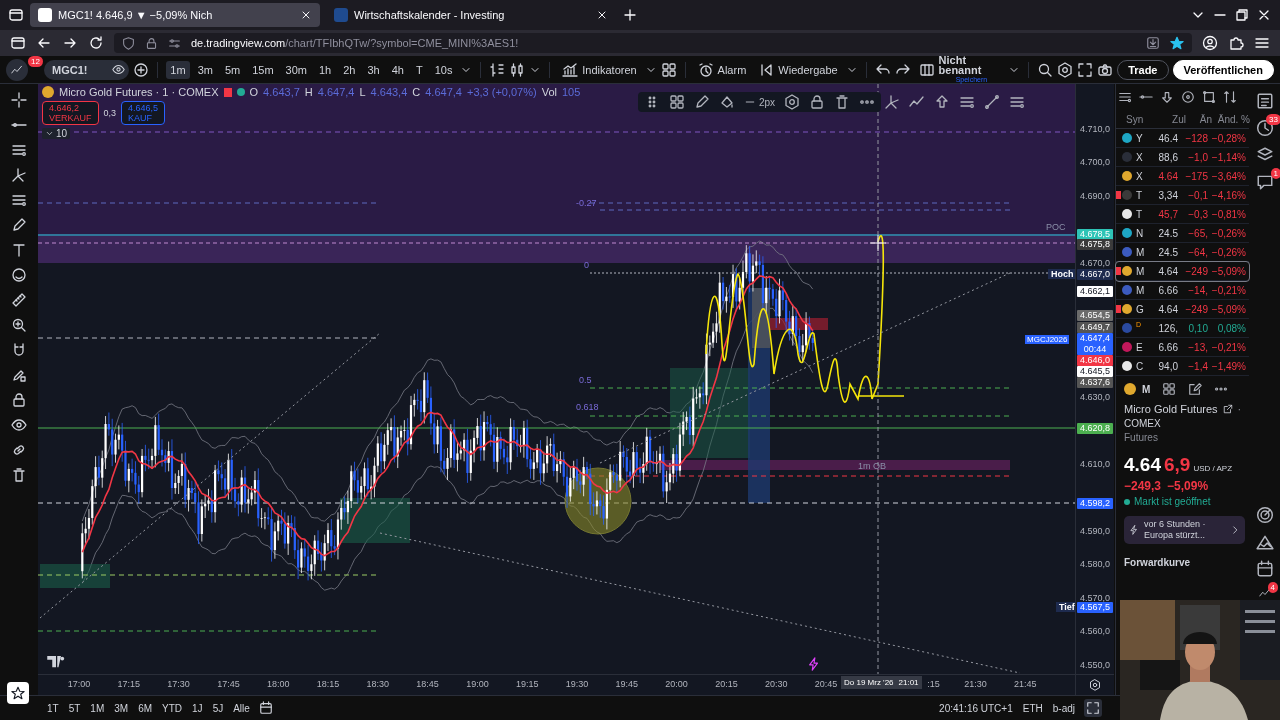 The height and width of the screenshot is (720, 1280). Describe the element at coordinates (416, 92) in the screenshot. I see `ohlc-label: C` at that location.